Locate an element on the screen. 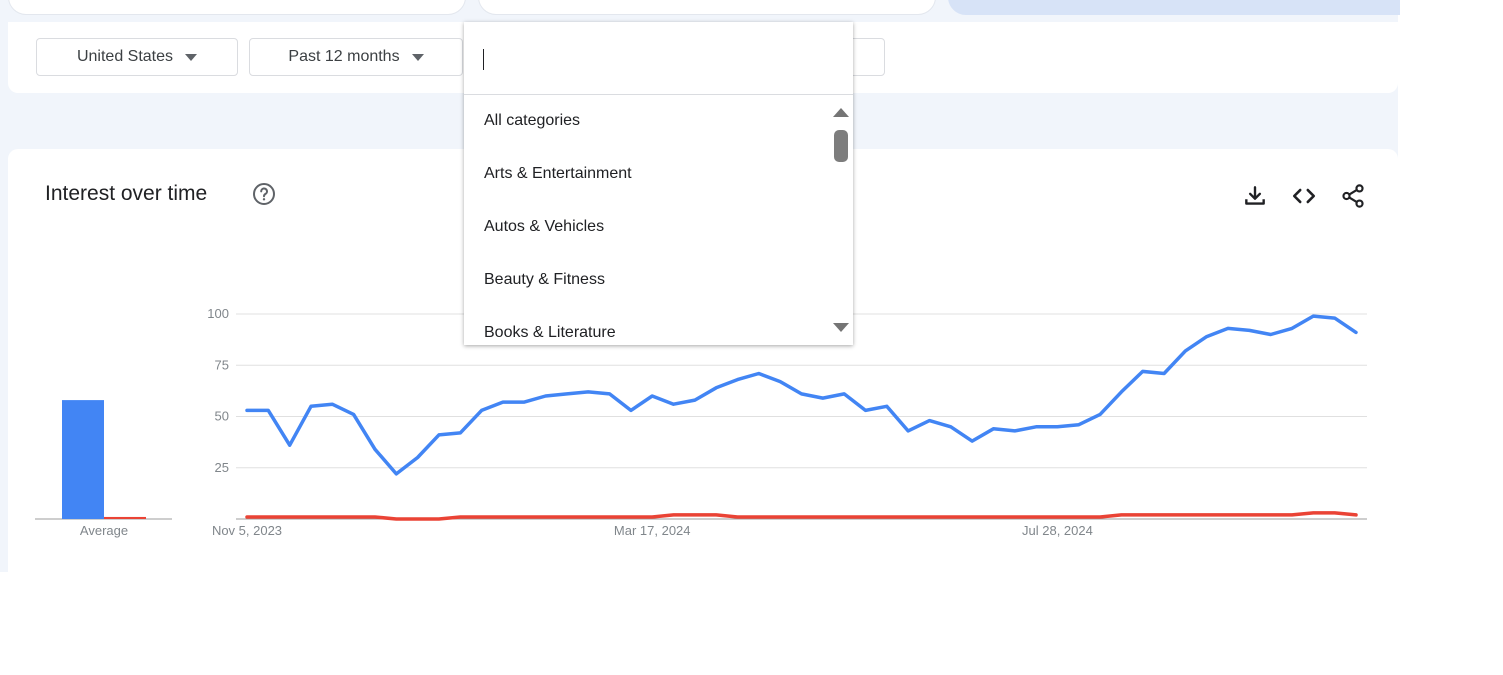 The image size is (1503, 675). scroll-down-arrow-icon is located at coordinates (841, 327).